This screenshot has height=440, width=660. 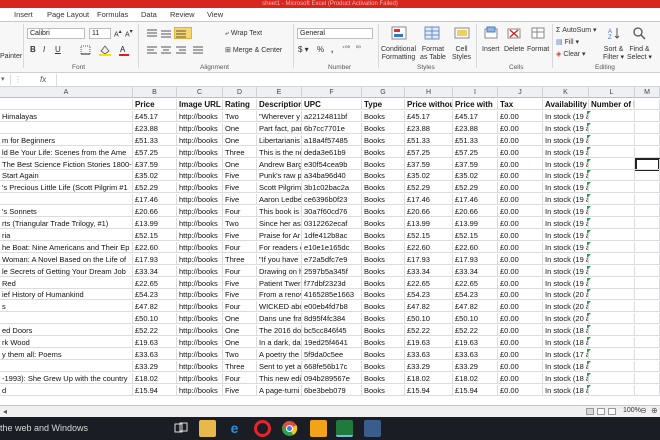 I want to click on column-header-f: F, so click(x=332, y=92).